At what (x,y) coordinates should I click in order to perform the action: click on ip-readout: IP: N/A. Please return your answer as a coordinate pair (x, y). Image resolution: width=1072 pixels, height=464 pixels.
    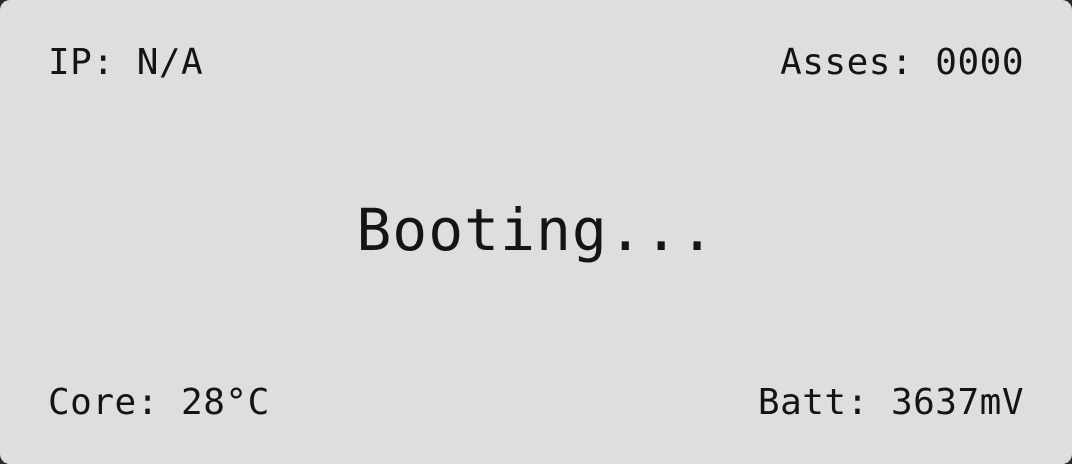
    Looking at the image, I should click on (125, 63).